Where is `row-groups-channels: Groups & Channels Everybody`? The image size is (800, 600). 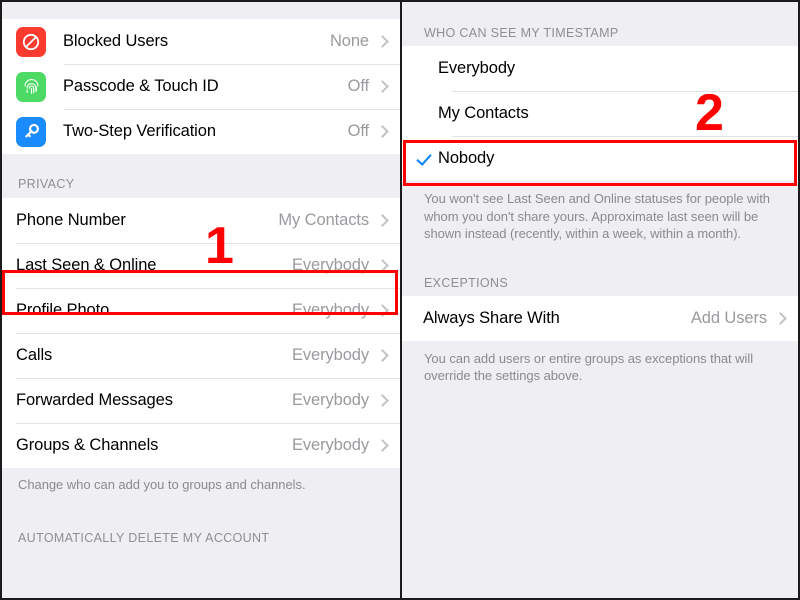
row-groups-channels: Groups & Channels Everybody is located at coordinates (201, 445).